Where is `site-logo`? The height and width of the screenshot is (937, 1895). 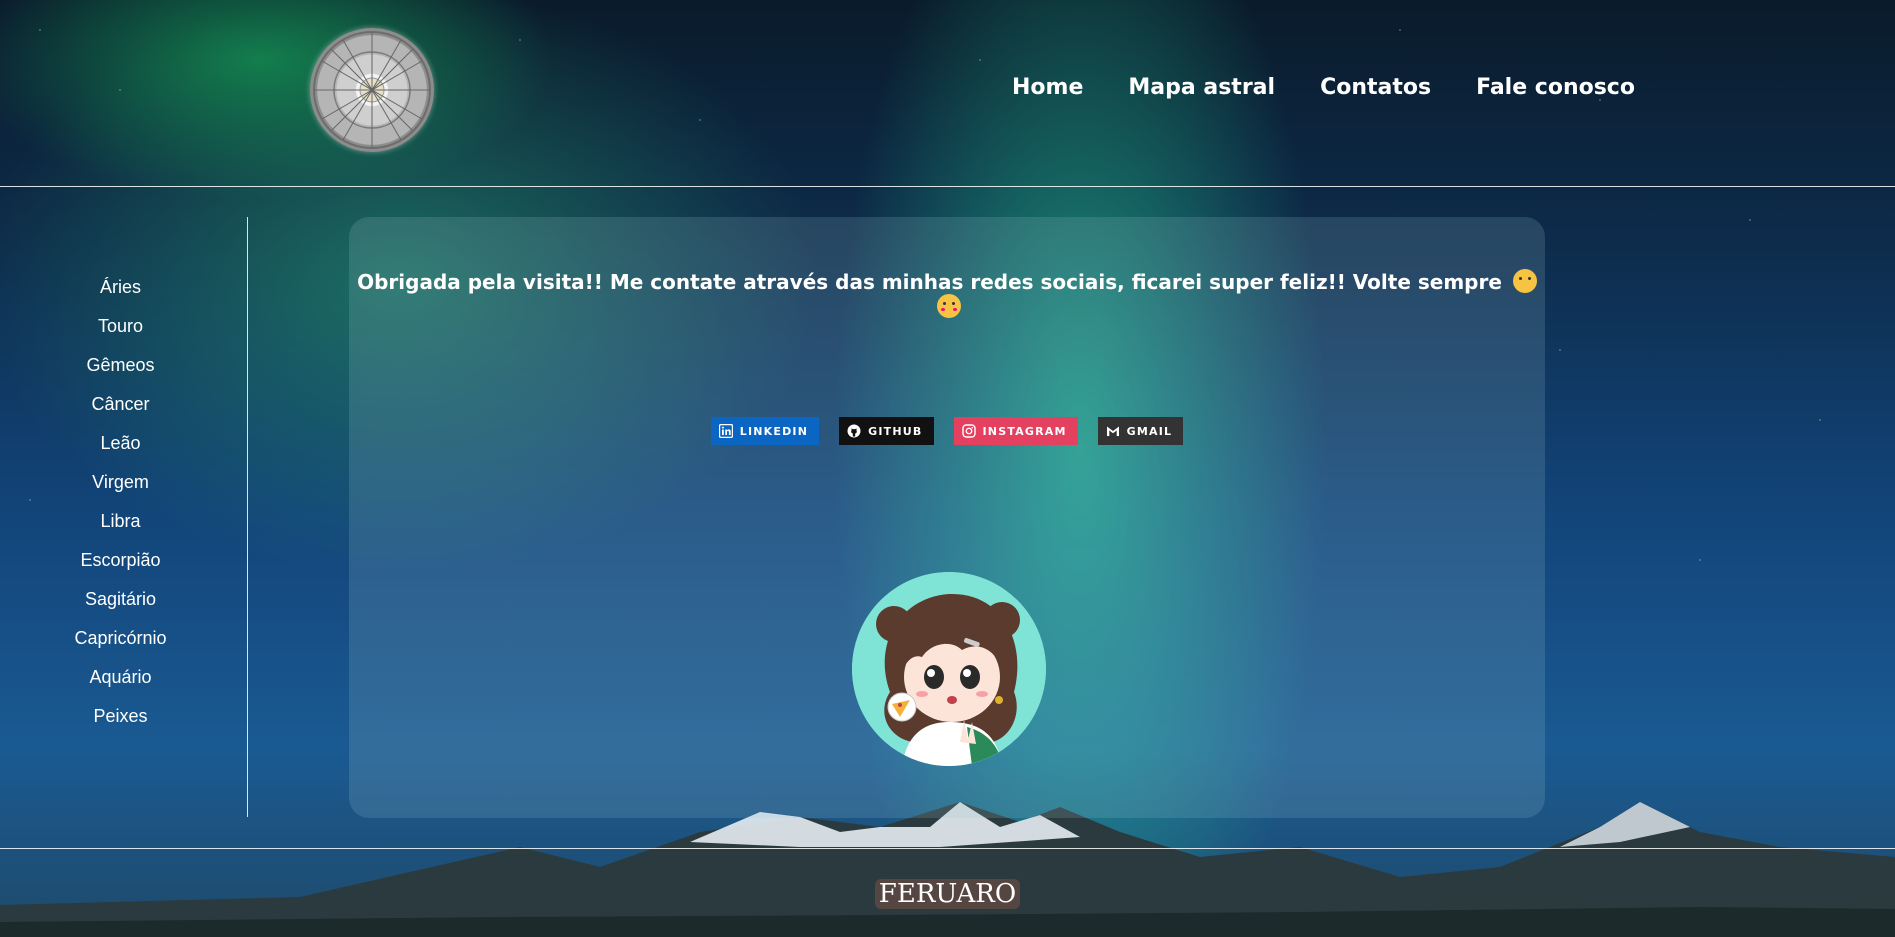
site-logo is located at coordinates (372, 90).